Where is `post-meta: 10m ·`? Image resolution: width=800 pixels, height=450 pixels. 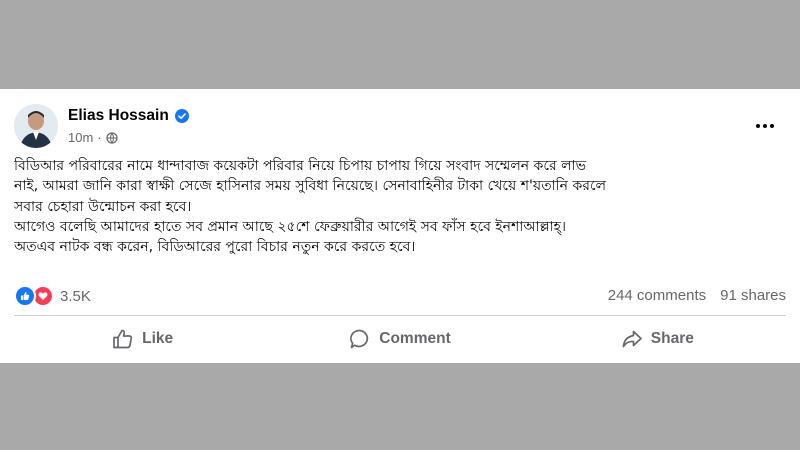
post-meta: 10m · is located at coordinates (93, 137).